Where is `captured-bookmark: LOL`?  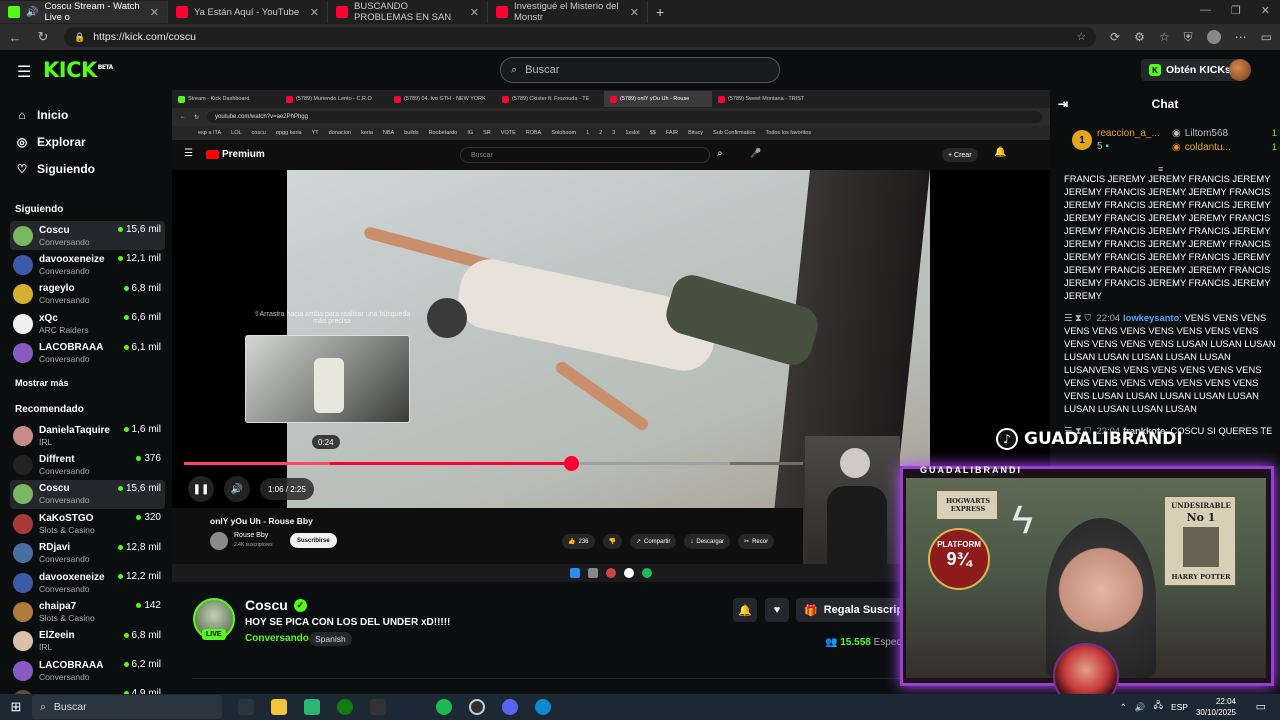 captured-bookmark: LOL is located at coordinates (236, 133).